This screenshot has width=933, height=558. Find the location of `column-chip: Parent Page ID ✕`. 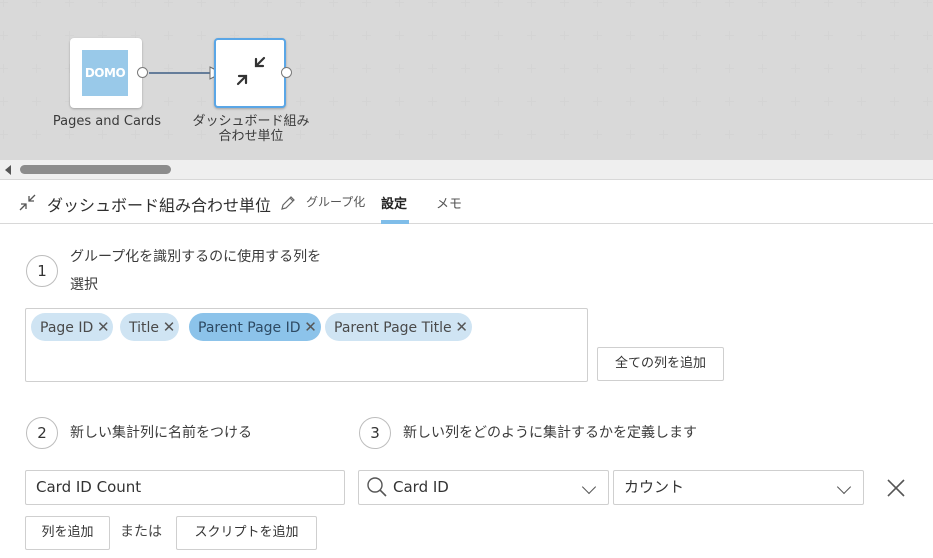

column-chip: Parent Page ID ✕ is located at coordinates (255, 327).